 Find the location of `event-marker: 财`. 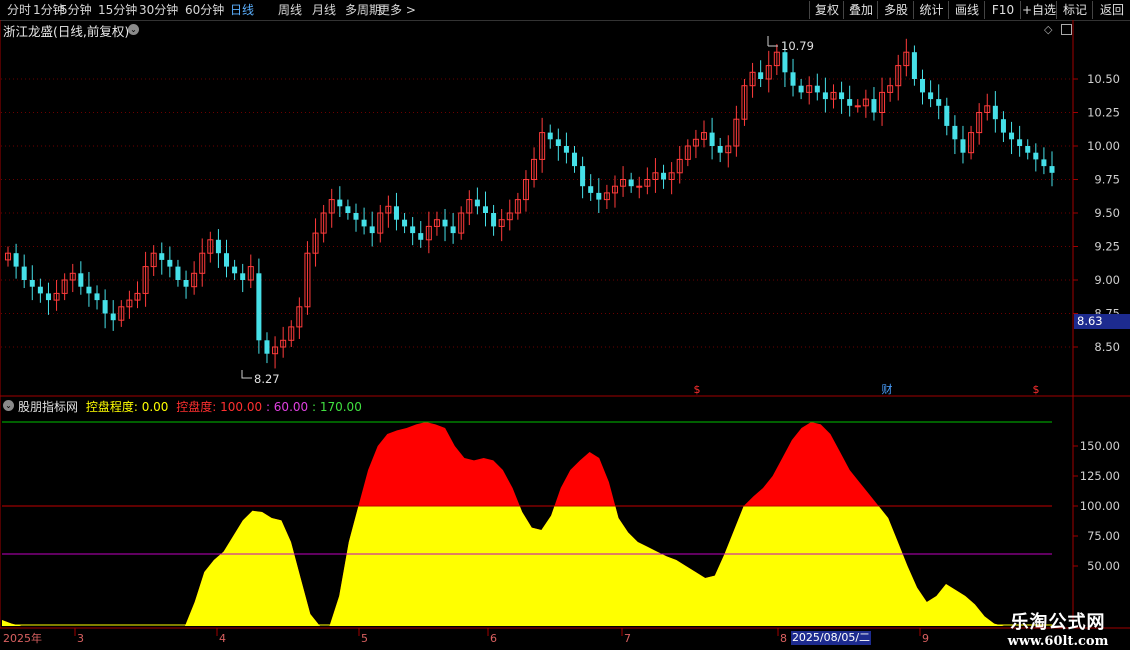

event-marker: 财 is located at coordinates (887, 389).